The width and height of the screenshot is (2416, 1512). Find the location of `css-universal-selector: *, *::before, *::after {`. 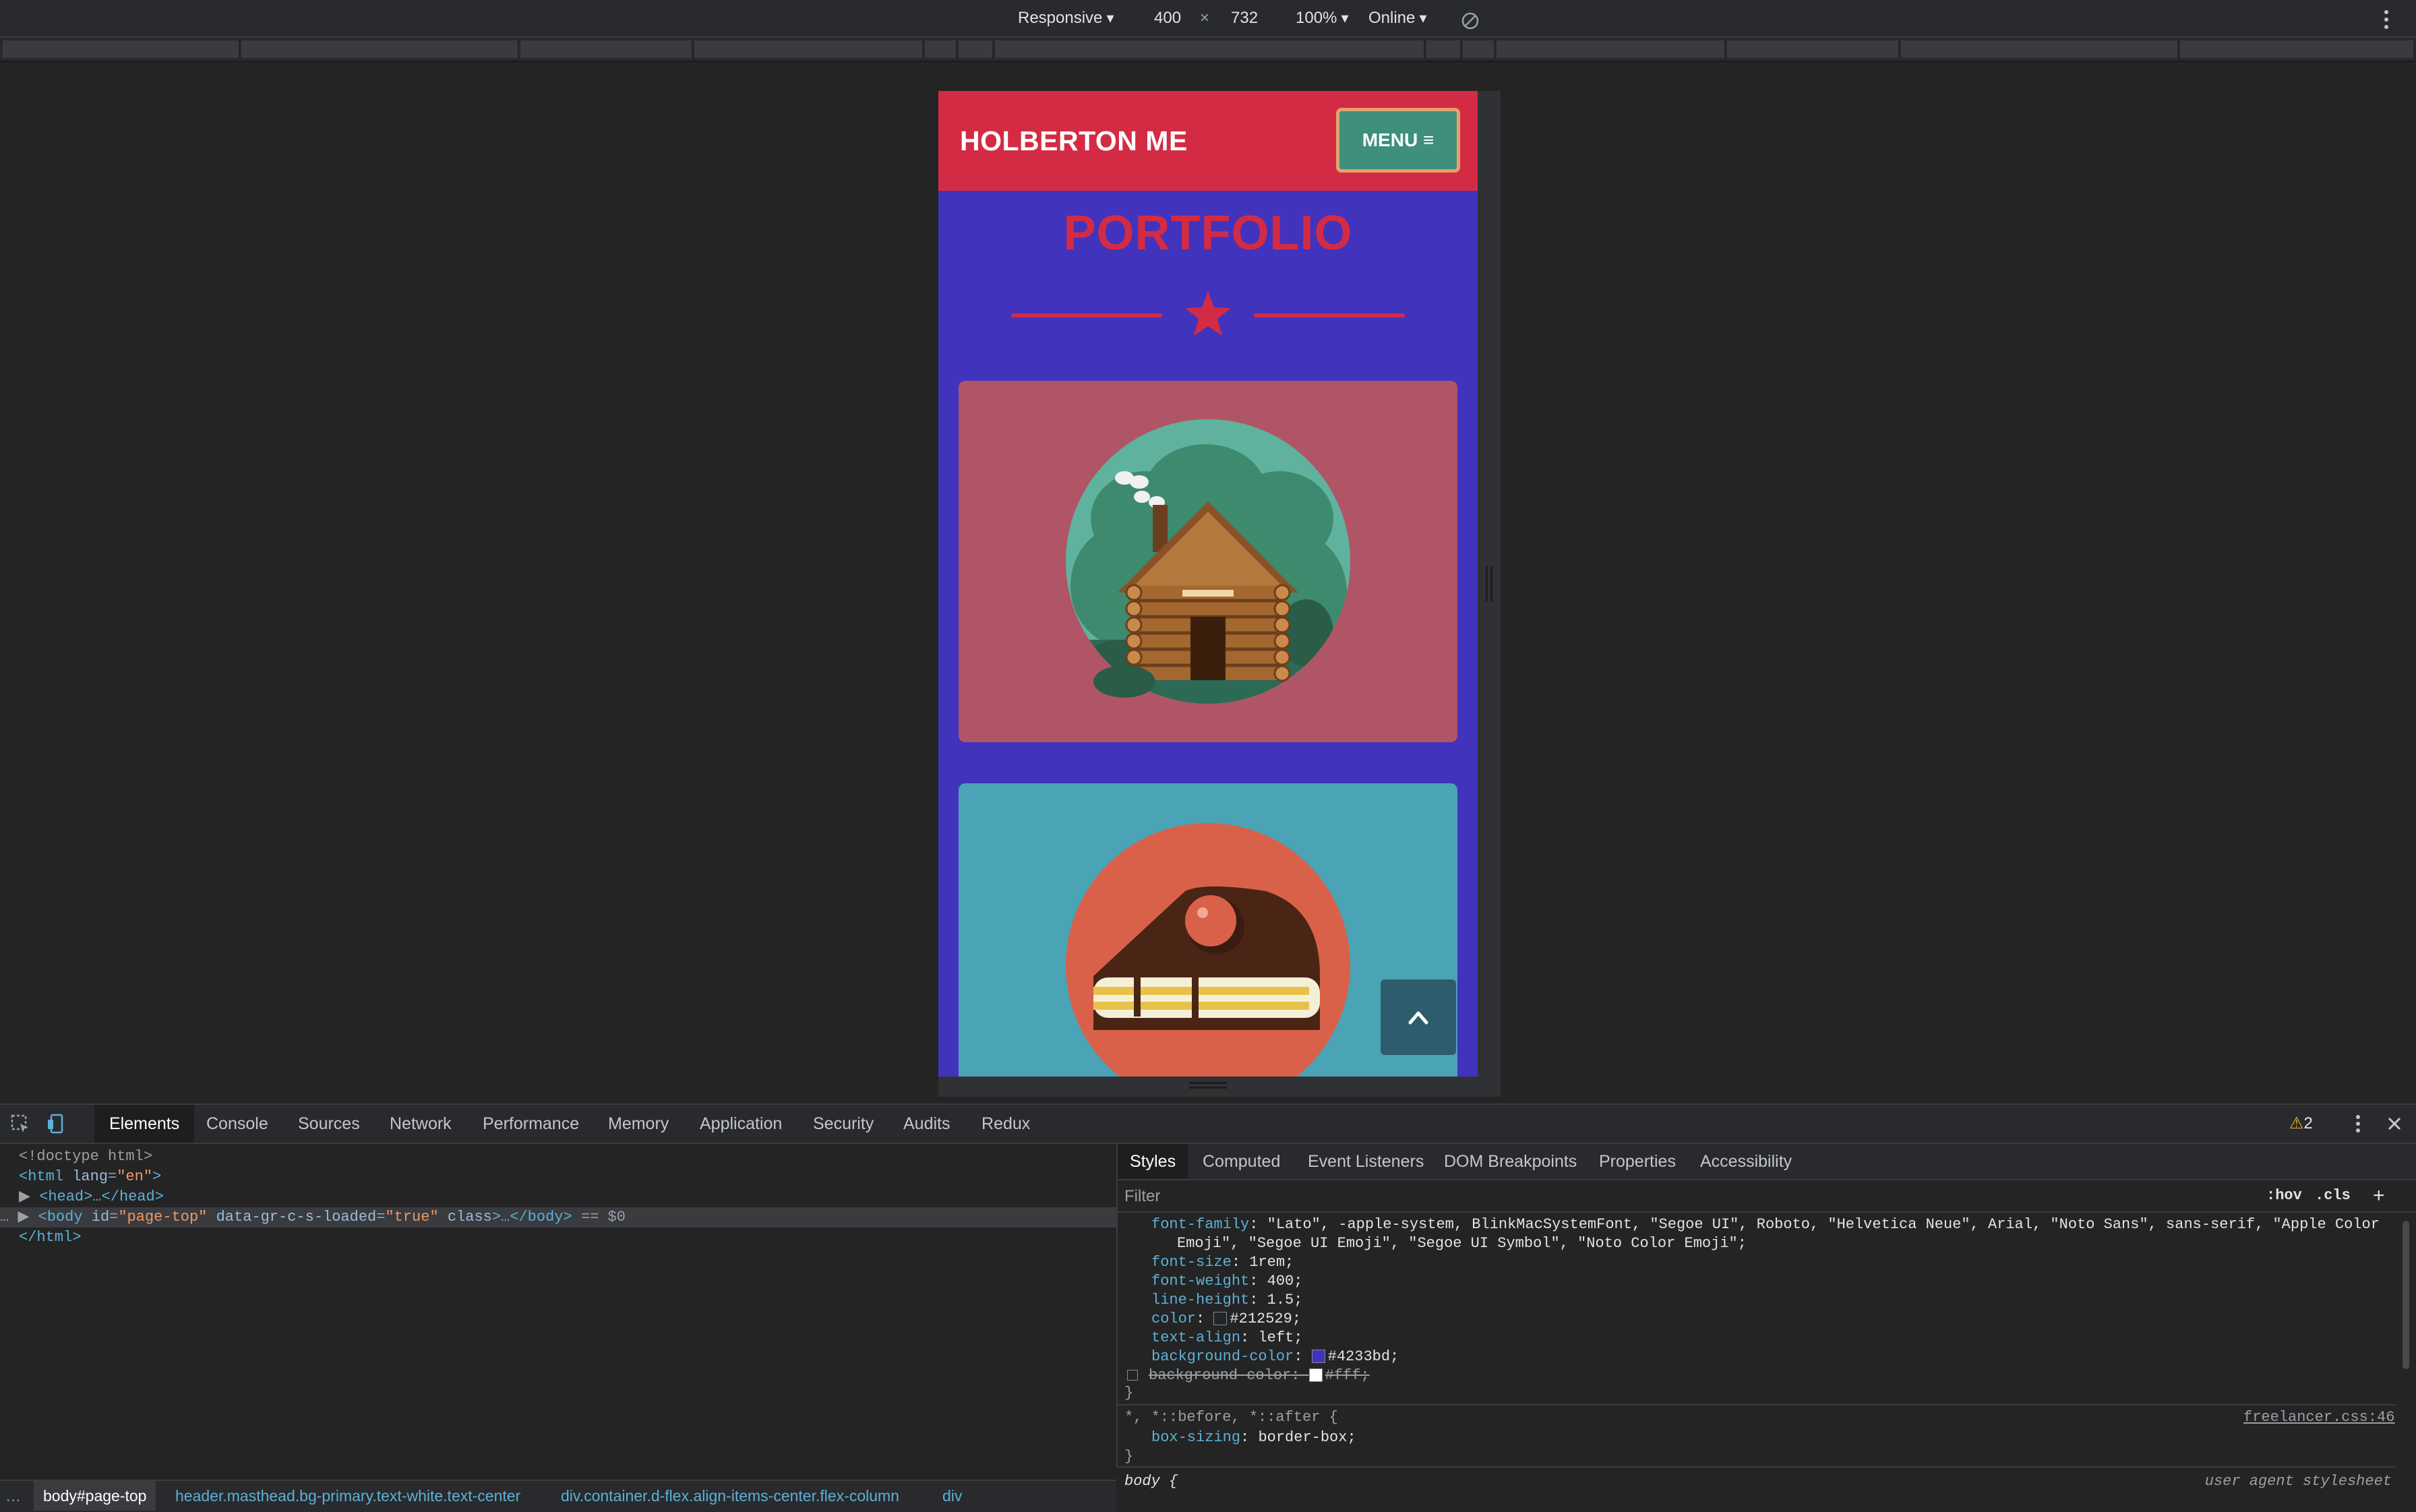

css-universal-selector: *, *::before, *::after { is located at coordinates (1765, 1417).